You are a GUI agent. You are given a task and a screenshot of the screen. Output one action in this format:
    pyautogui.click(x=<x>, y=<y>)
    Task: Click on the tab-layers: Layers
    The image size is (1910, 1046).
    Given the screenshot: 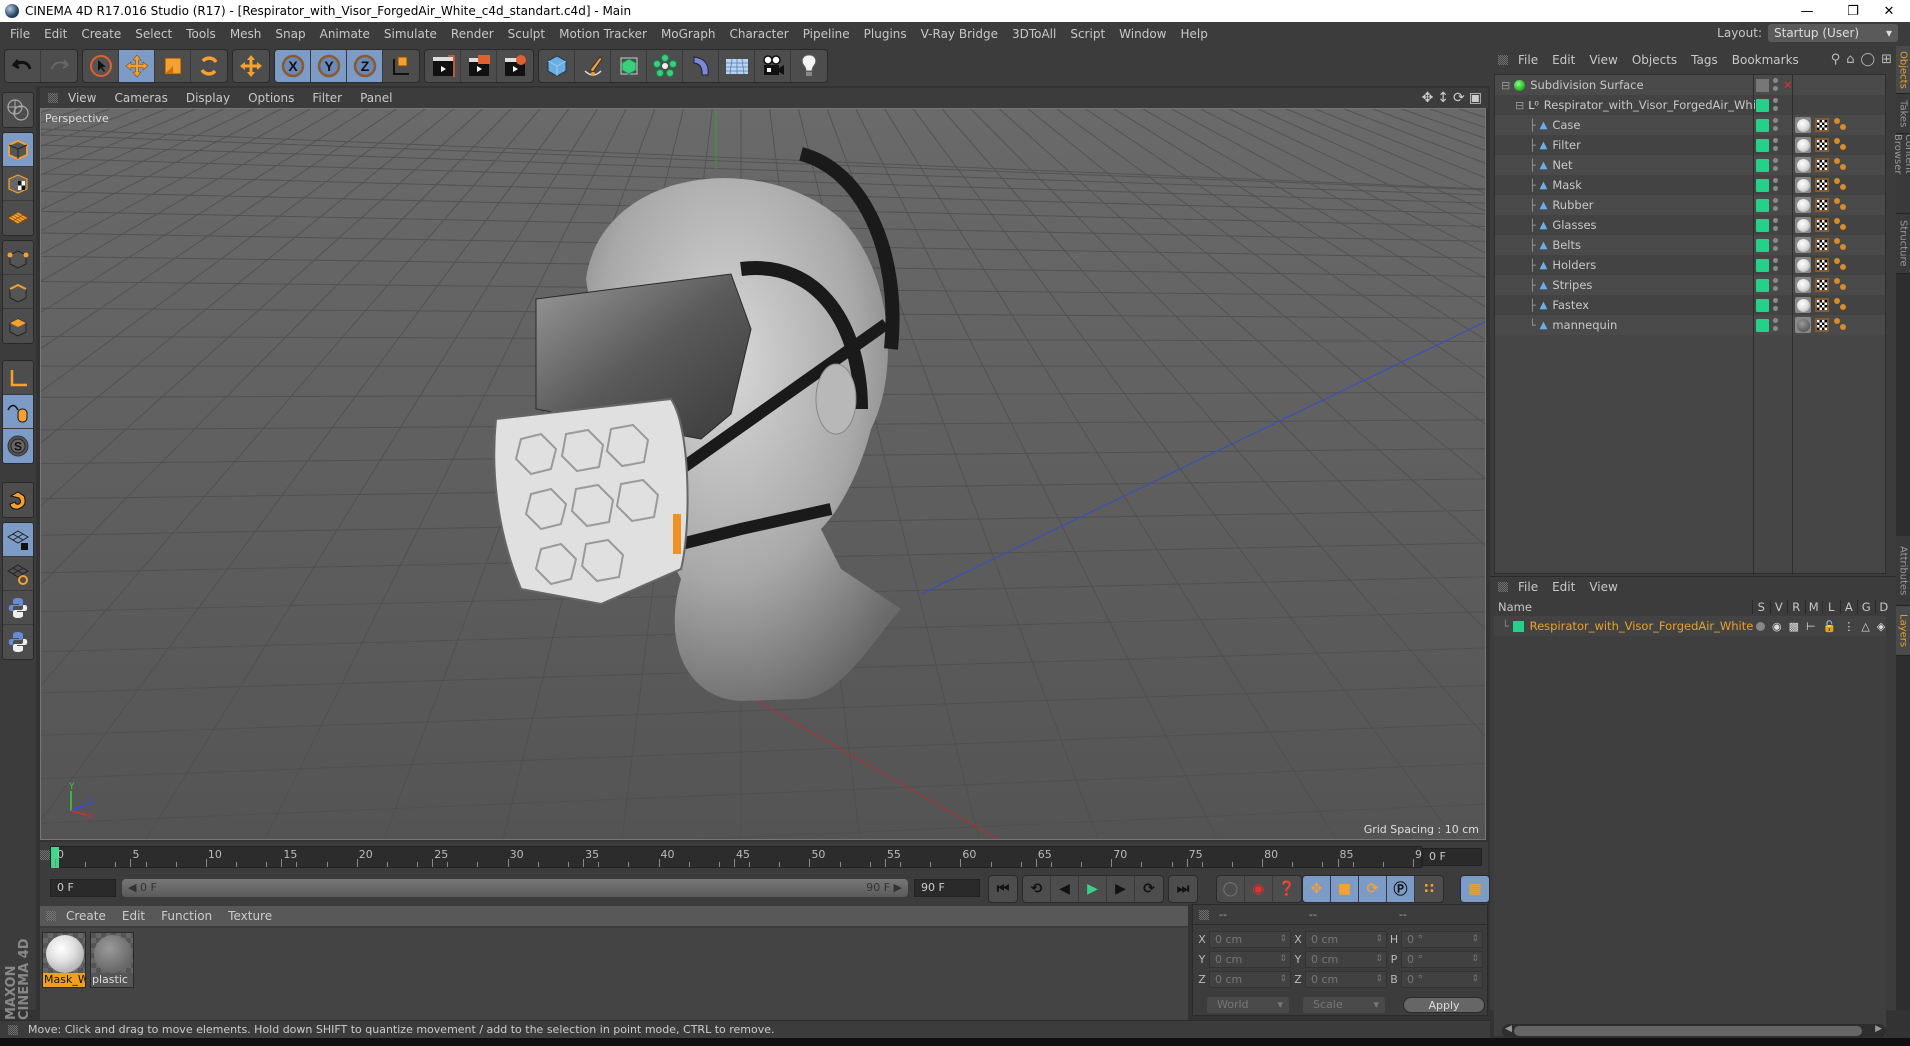 What is the action you would take?
    pyautogui.click(x=1903, y=631)
    